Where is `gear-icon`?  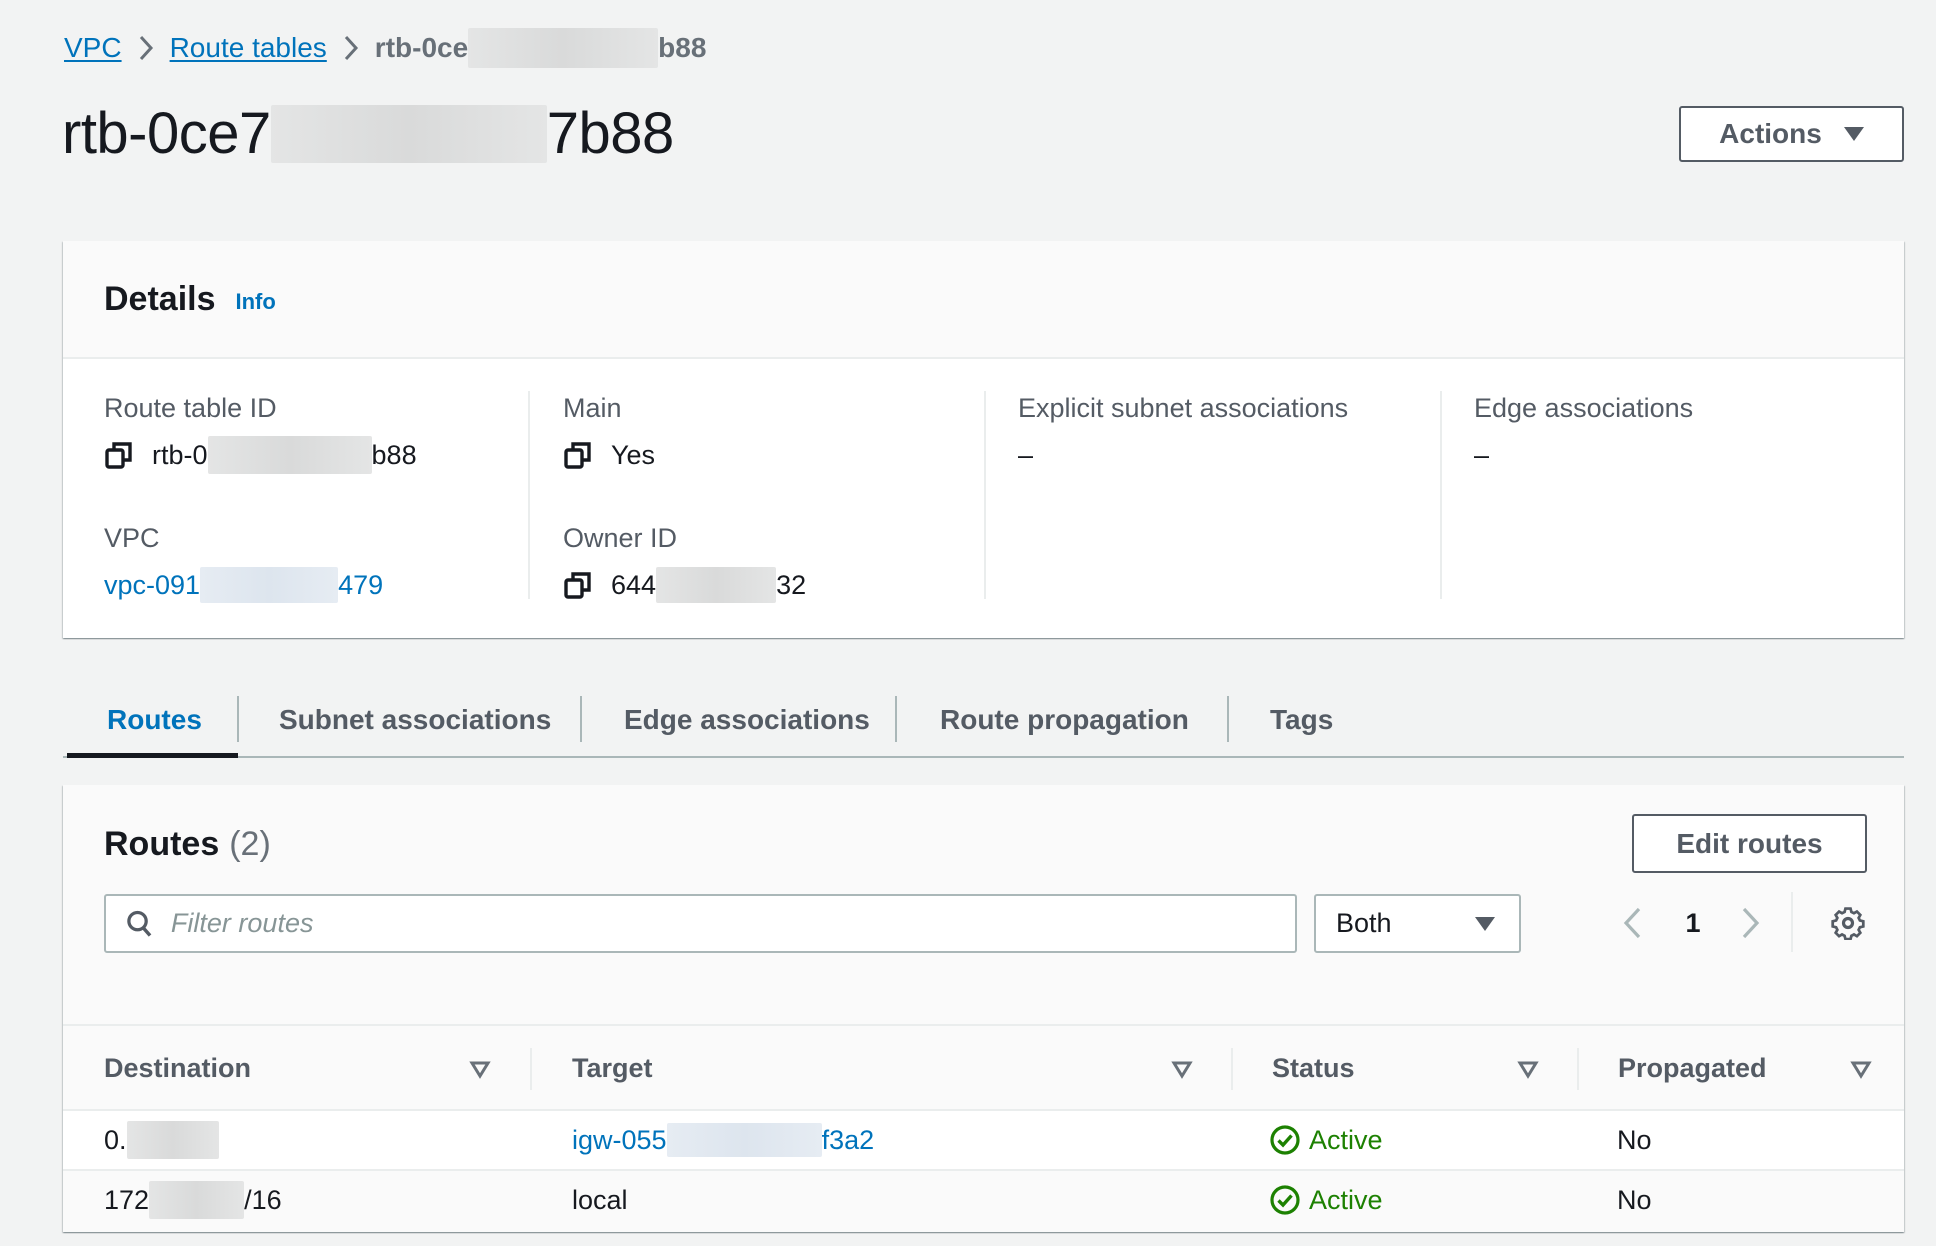
gear-icon is located at coordinates (1848, 923).